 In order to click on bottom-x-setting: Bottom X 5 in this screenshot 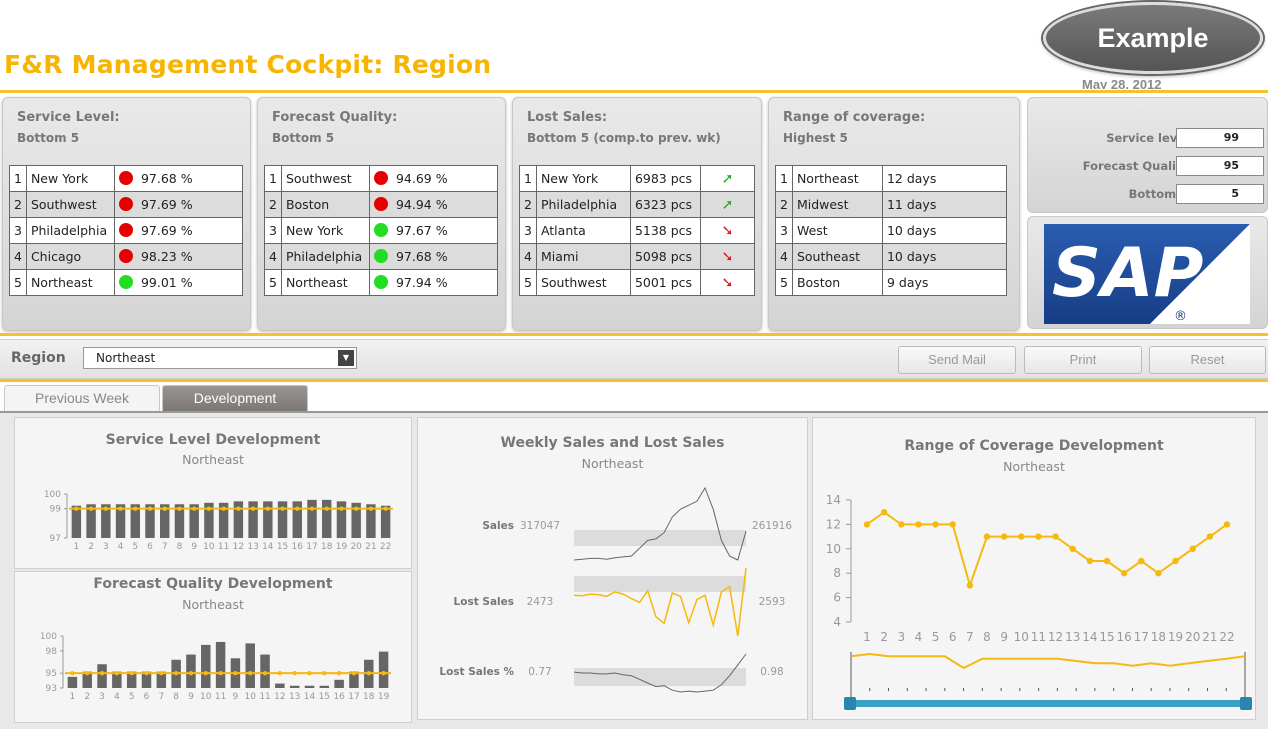, I will do `click(1148, 194)`.